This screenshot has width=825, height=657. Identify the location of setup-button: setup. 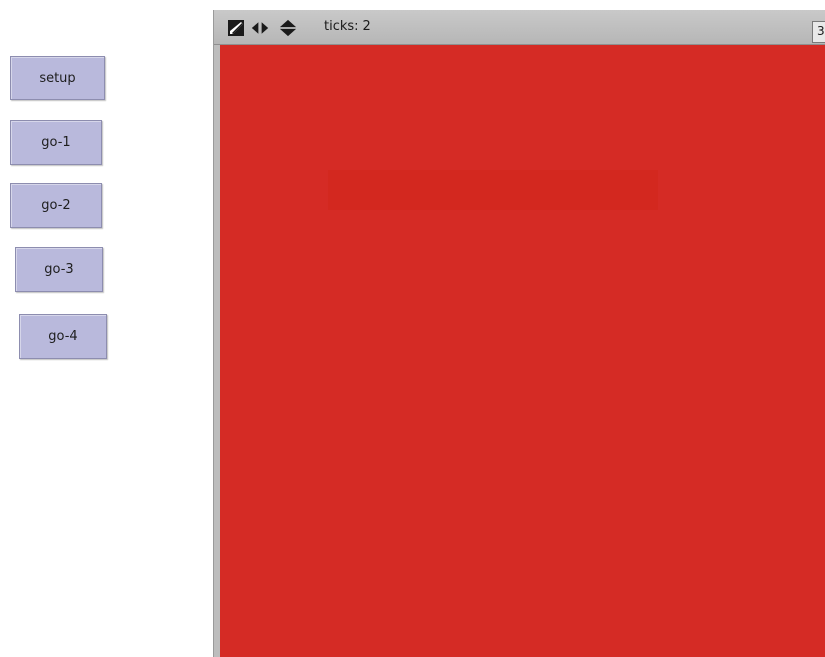
(57, 78).